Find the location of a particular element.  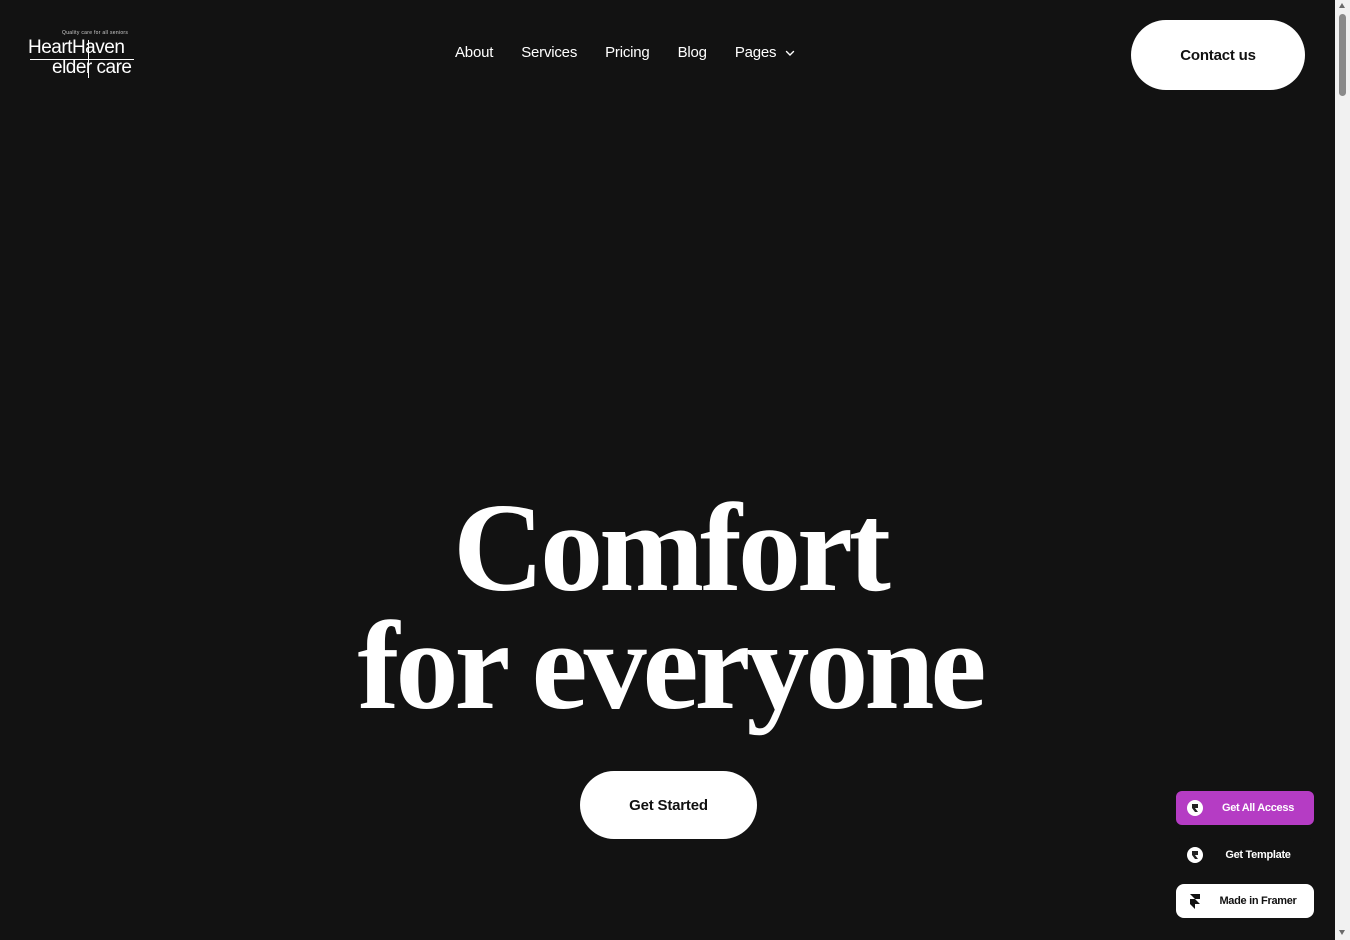

nav-services: Services is located at coordinates (549, 52).